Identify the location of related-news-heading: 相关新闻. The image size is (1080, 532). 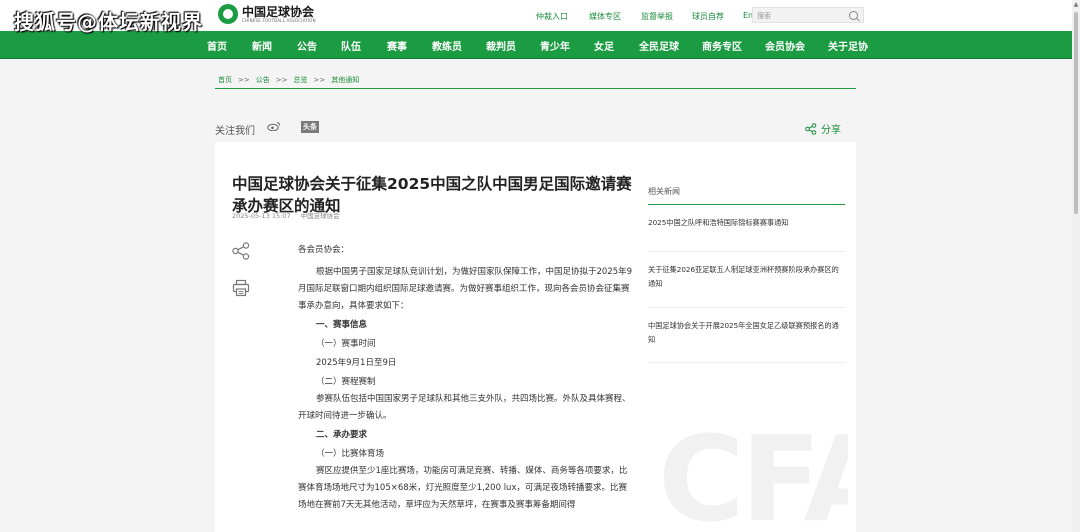
(746, 195).